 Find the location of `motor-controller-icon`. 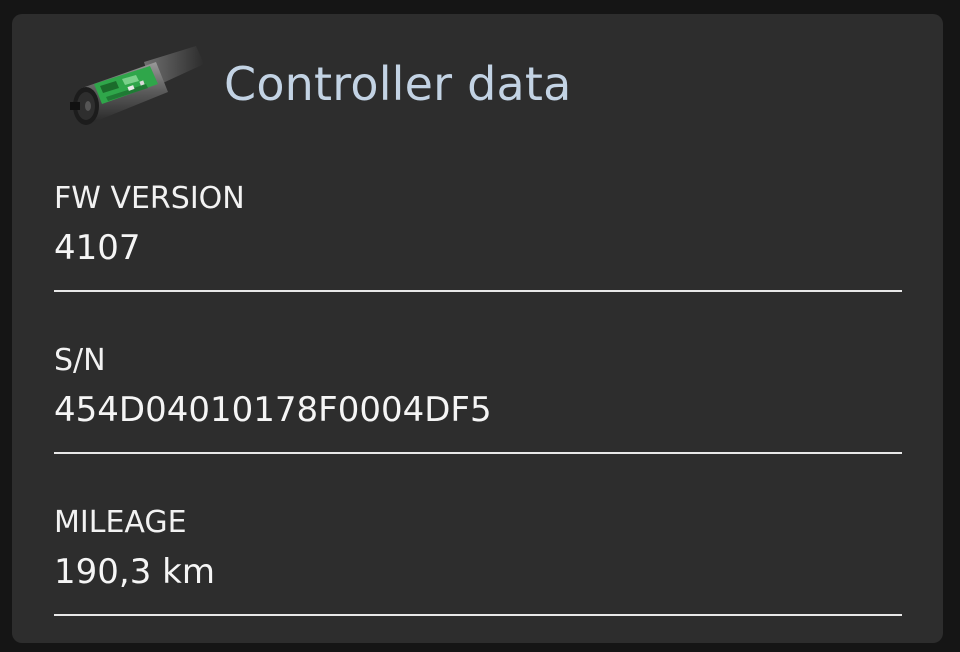

motor-controller-icon is located at coordinates (131, 92).